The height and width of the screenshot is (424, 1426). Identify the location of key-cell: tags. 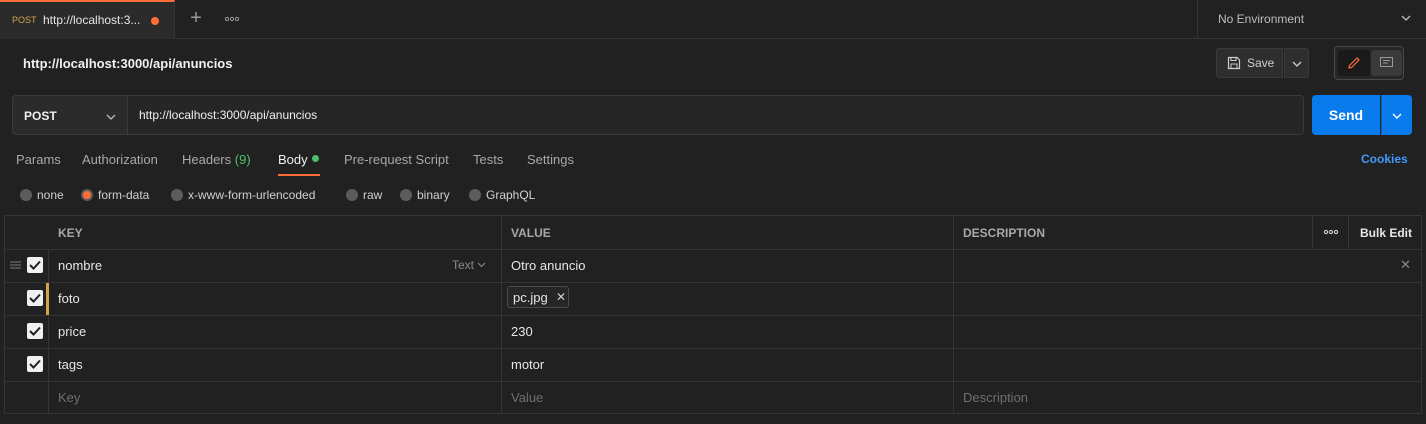
(70, 364).